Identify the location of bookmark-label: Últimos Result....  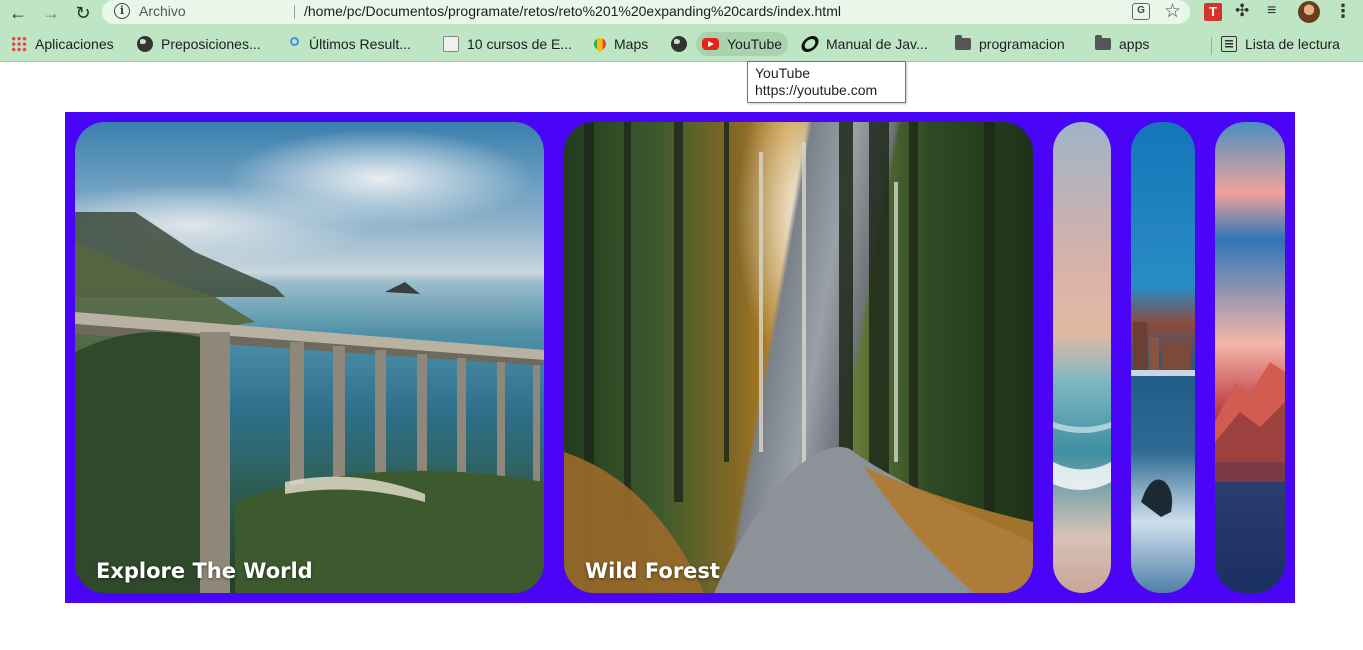
(360, 44).